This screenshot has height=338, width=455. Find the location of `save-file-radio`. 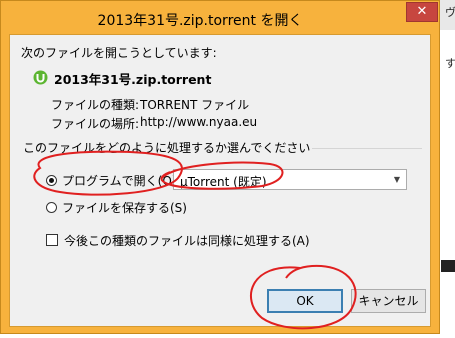

save-file-radio is located at coordinates (51, 207).